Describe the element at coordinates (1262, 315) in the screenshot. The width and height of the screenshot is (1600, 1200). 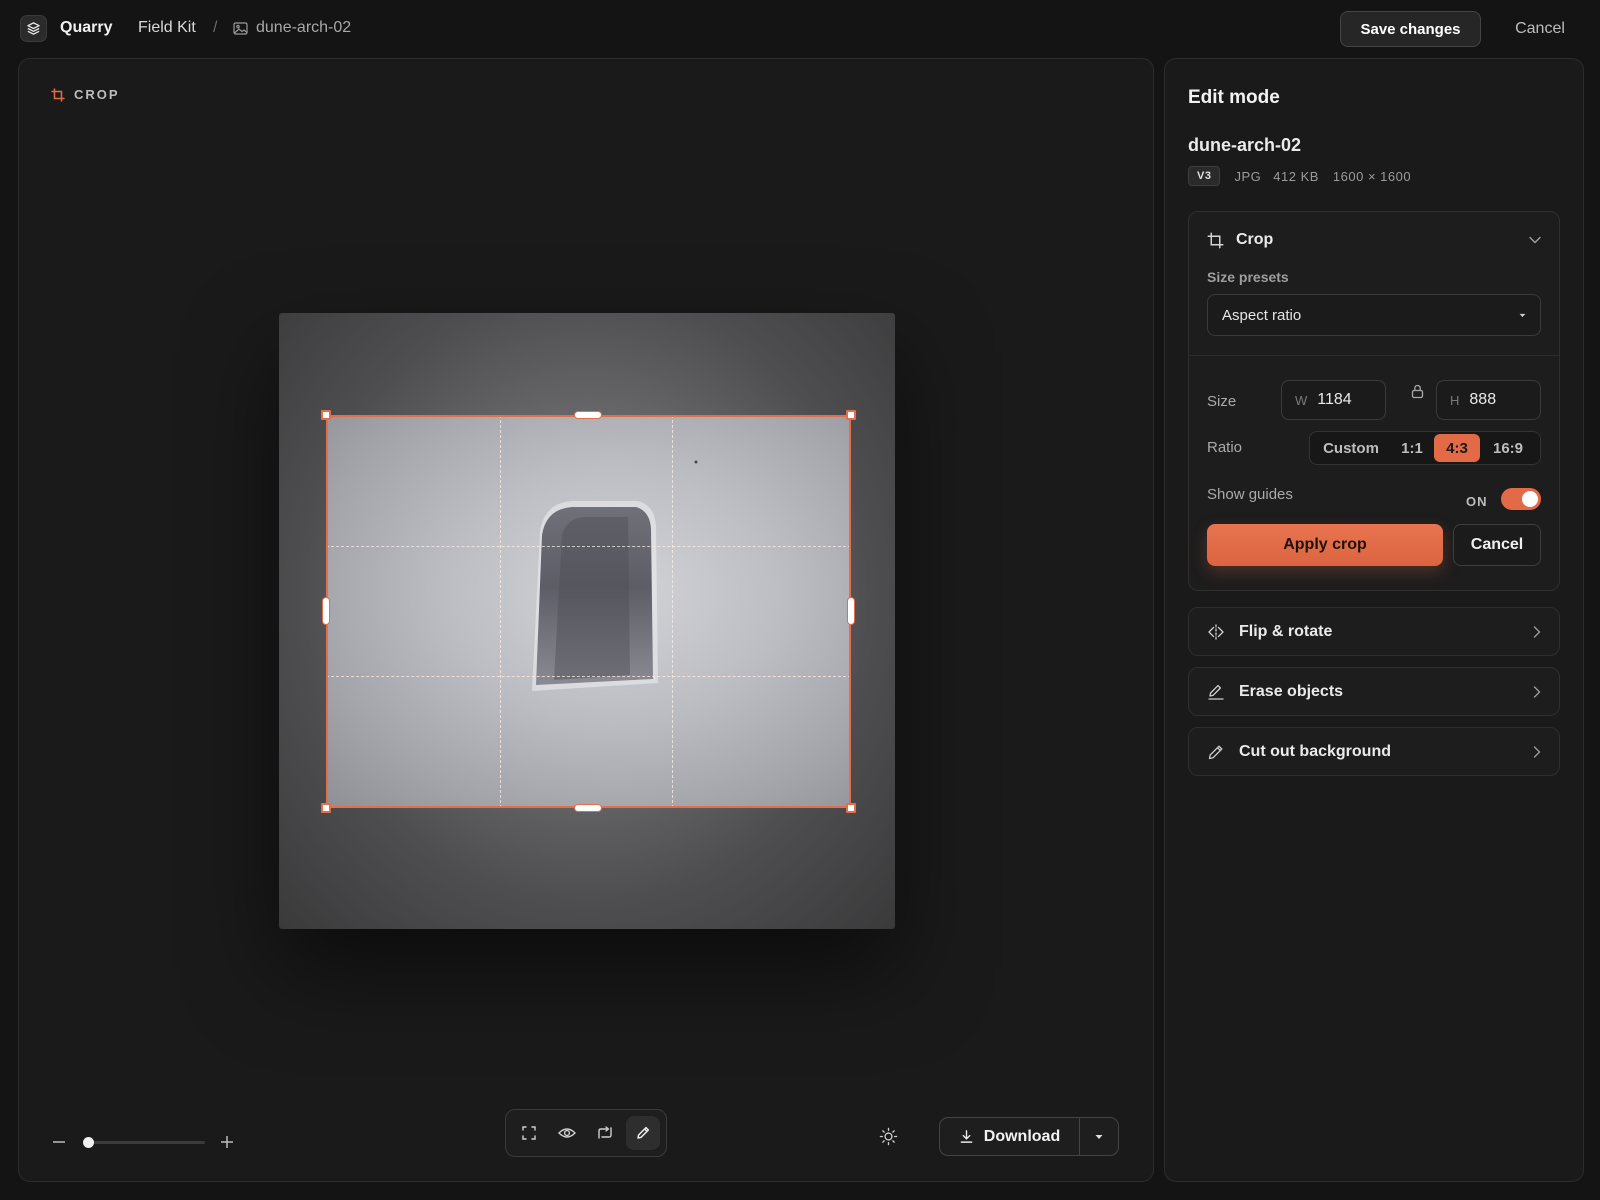
I see `size-preset-value: Aspect ratio` at that location.